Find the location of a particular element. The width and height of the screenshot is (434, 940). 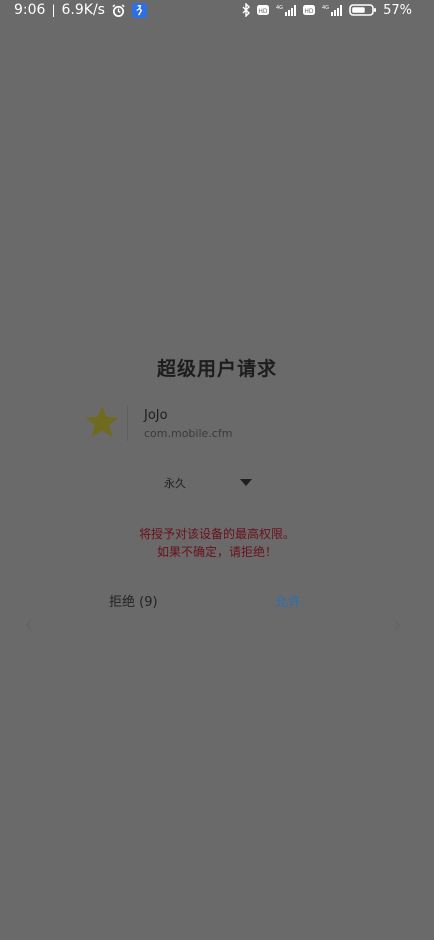

chevron-down-icon is located at coordinates (246, 483).